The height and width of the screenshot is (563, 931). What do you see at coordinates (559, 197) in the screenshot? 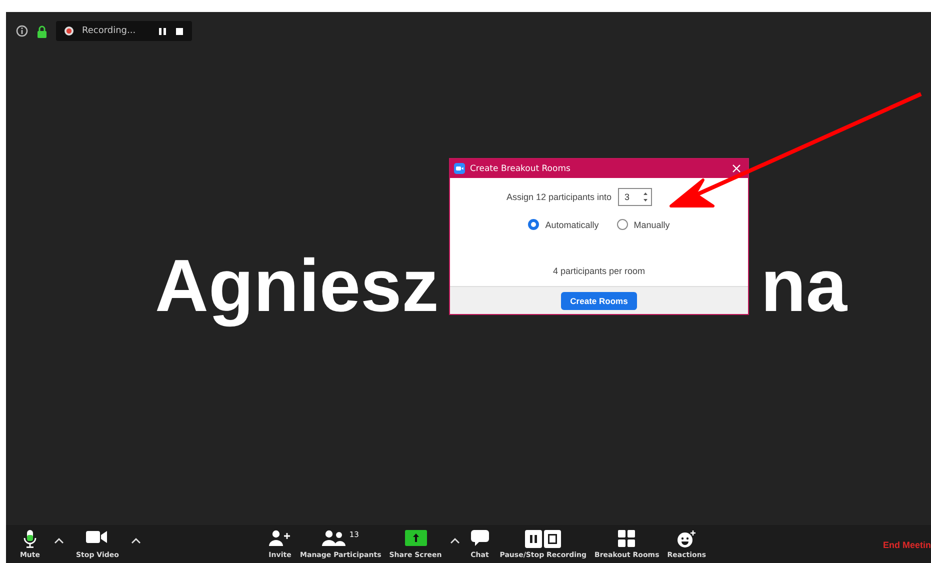
I see `assign-label: Assign 12 participants into` at bounding box center [559, 197].